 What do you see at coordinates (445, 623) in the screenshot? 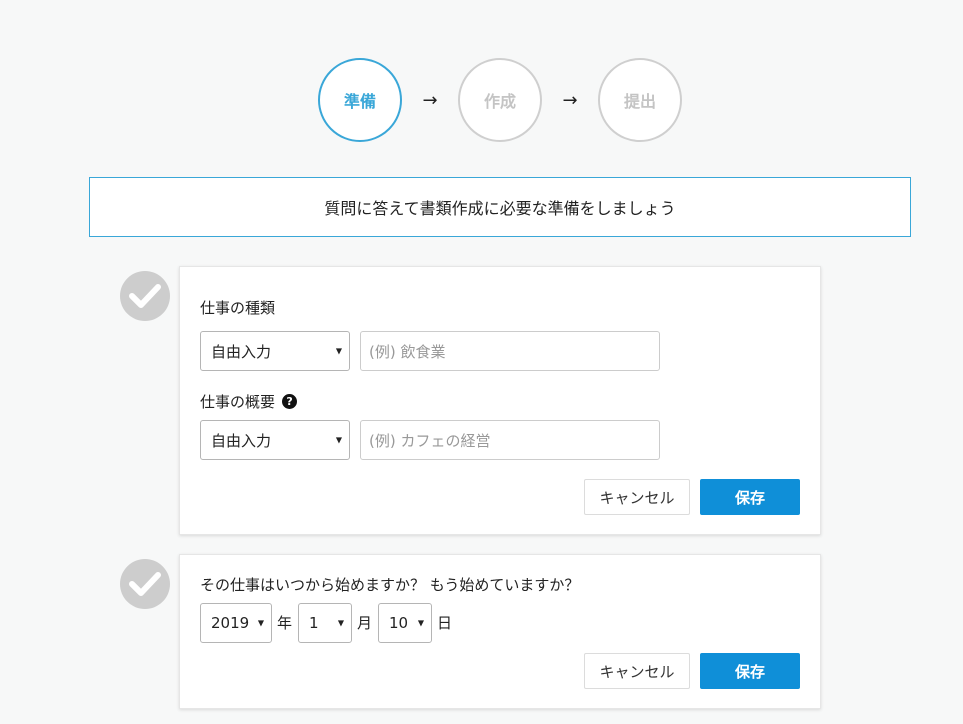
I see `day-unit: 日` at bounding box center [445, 623].